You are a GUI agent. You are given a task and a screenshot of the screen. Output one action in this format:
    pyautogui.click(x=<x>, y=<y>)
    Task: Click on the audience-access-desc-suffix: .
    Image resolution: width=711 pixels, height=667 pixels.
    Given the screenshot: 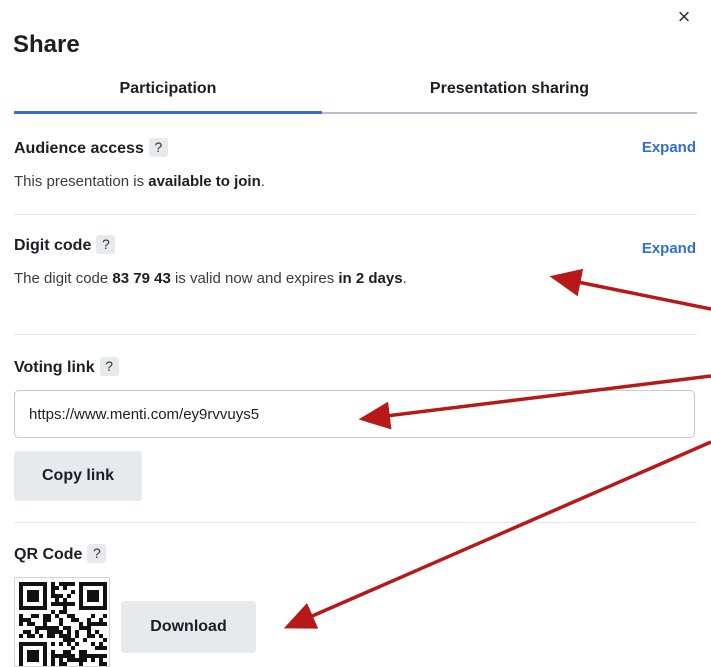 What is the action you would take?
    pyautogui.click(x=262, y=181)
    